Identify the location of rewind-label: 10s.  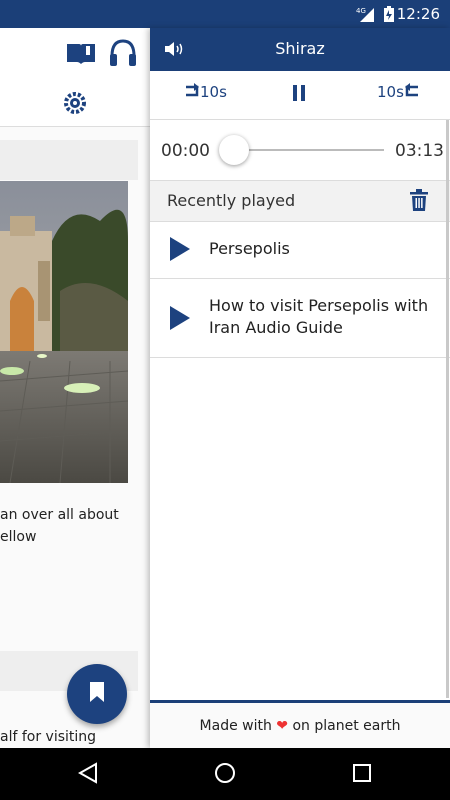
(213, 92).